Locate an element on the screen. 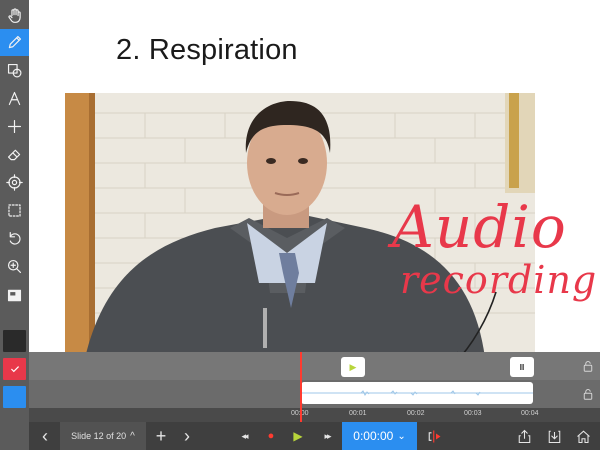 The height and width of the screenshot is (450, 600). eraser-icon is located at coordinates (14, 155).